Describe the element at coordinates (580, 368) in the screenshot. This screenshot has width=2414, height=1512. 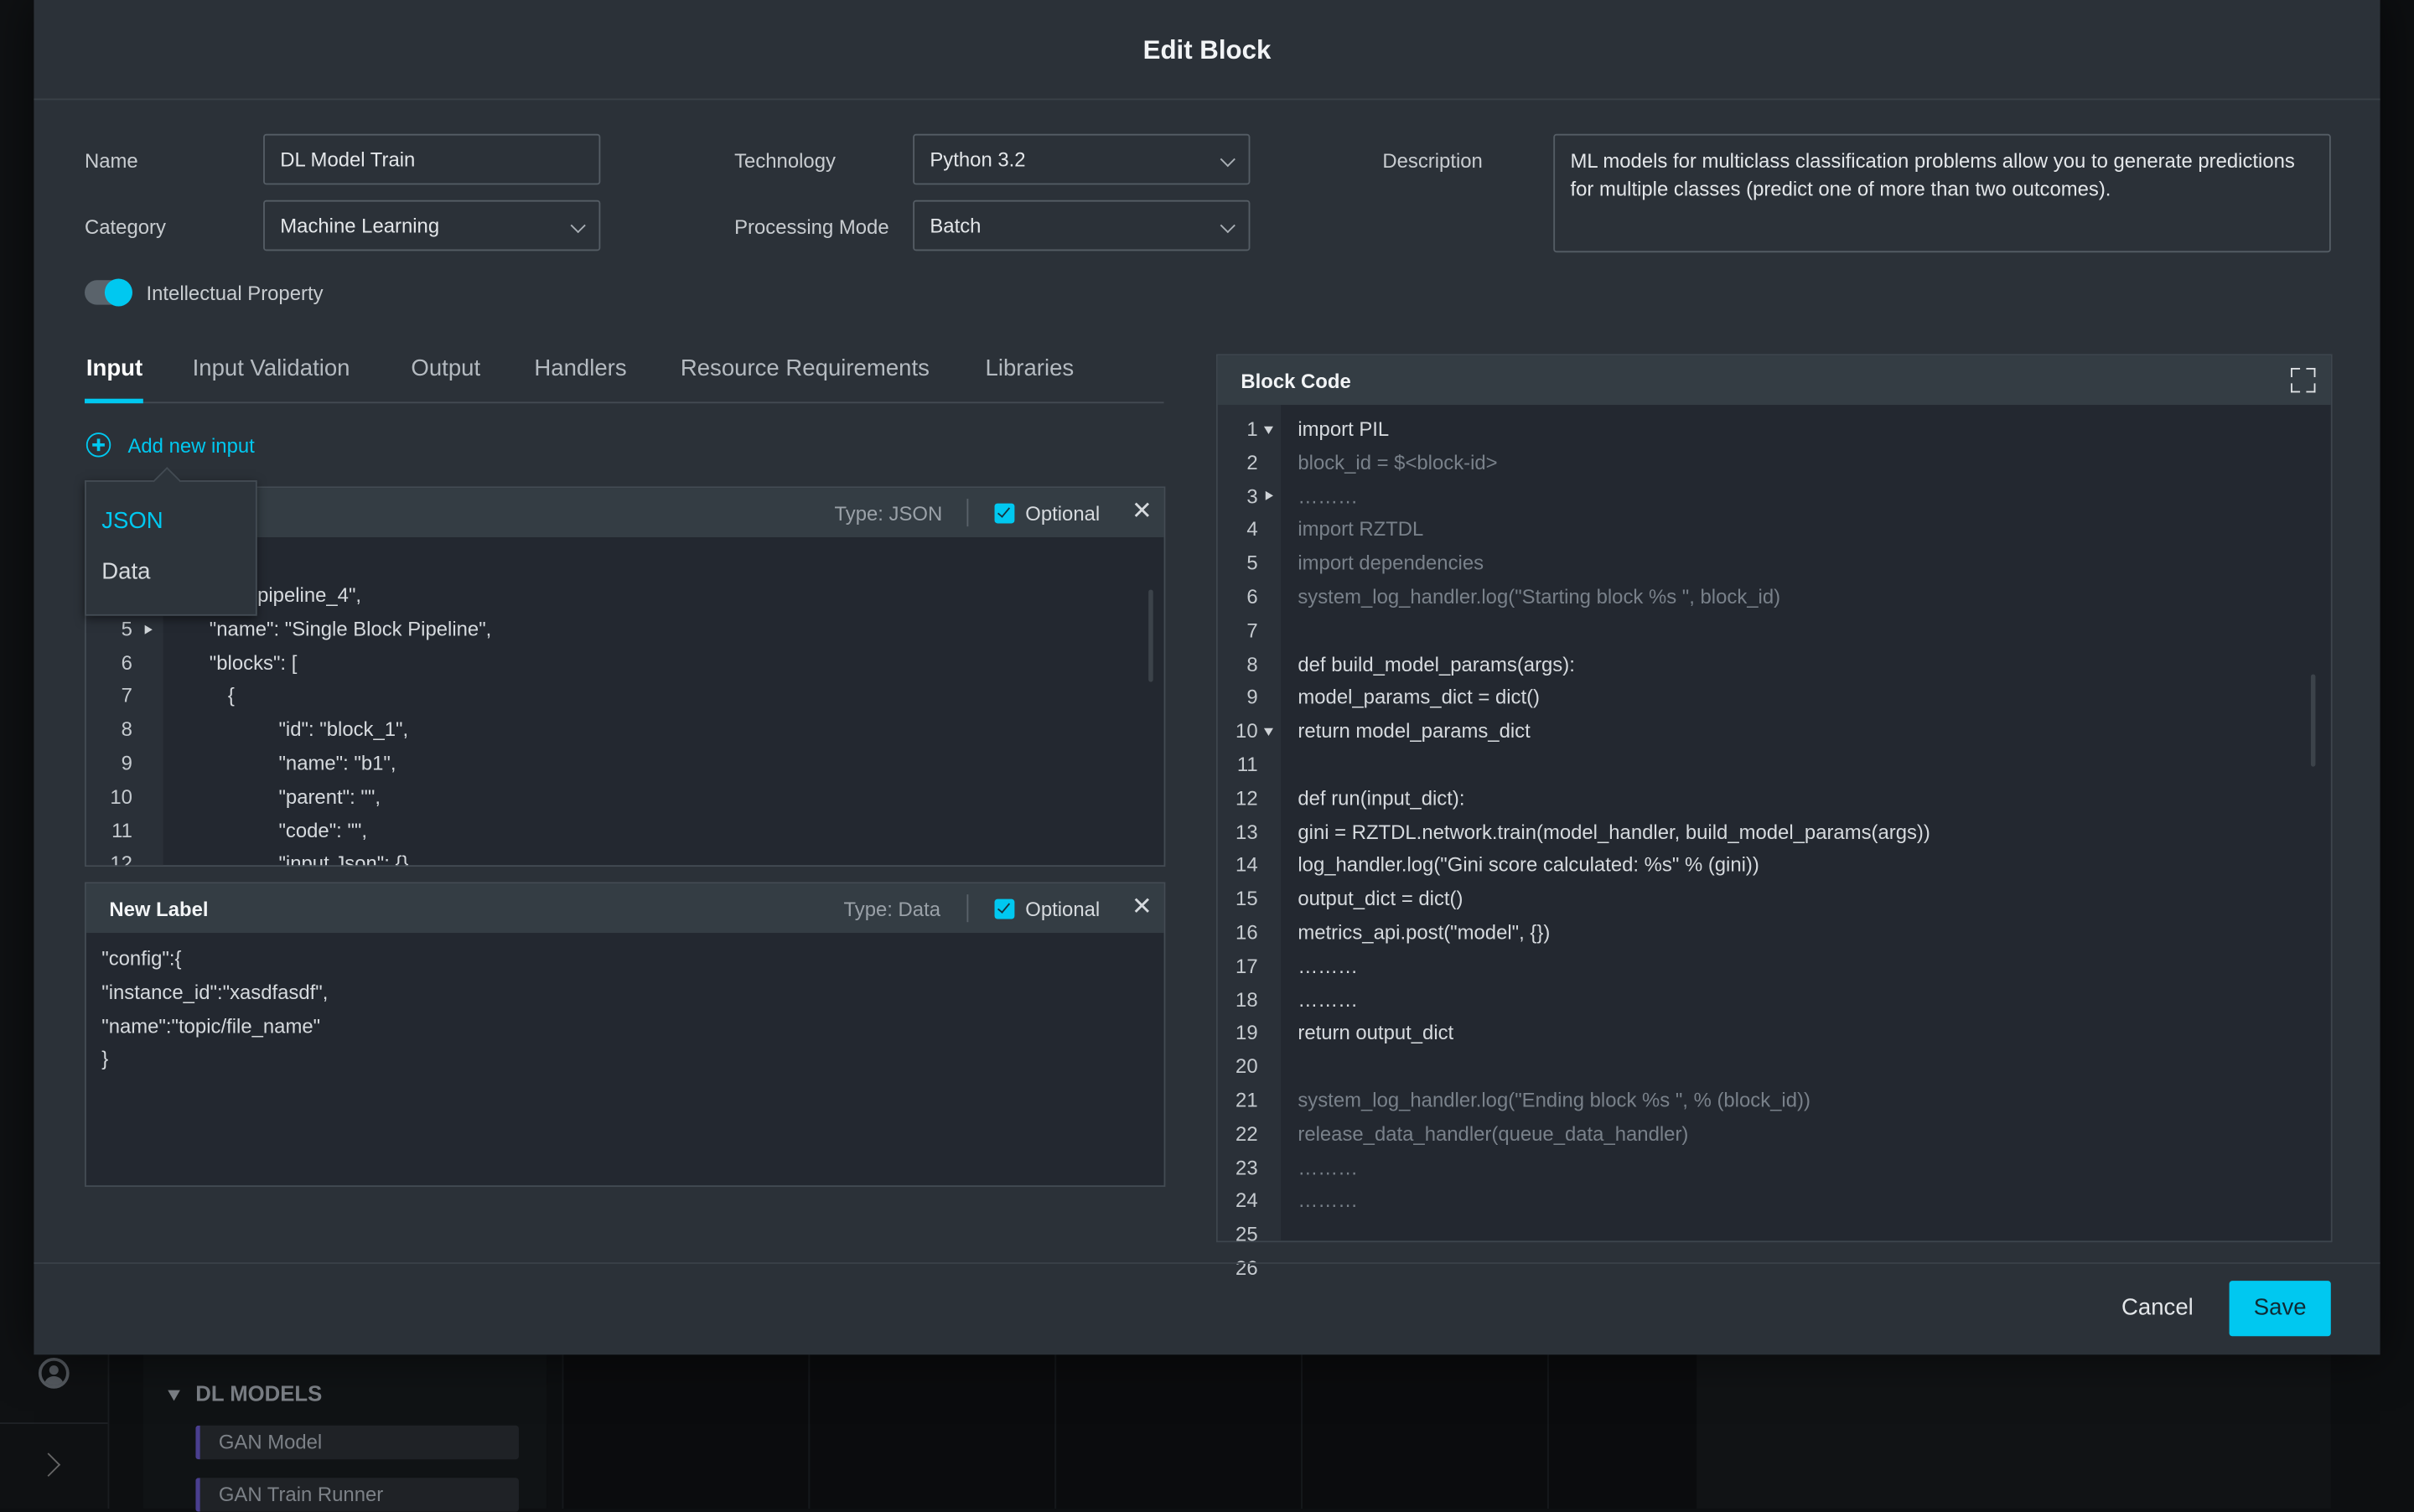
I see `tab-handlers: Handlers` at that location.